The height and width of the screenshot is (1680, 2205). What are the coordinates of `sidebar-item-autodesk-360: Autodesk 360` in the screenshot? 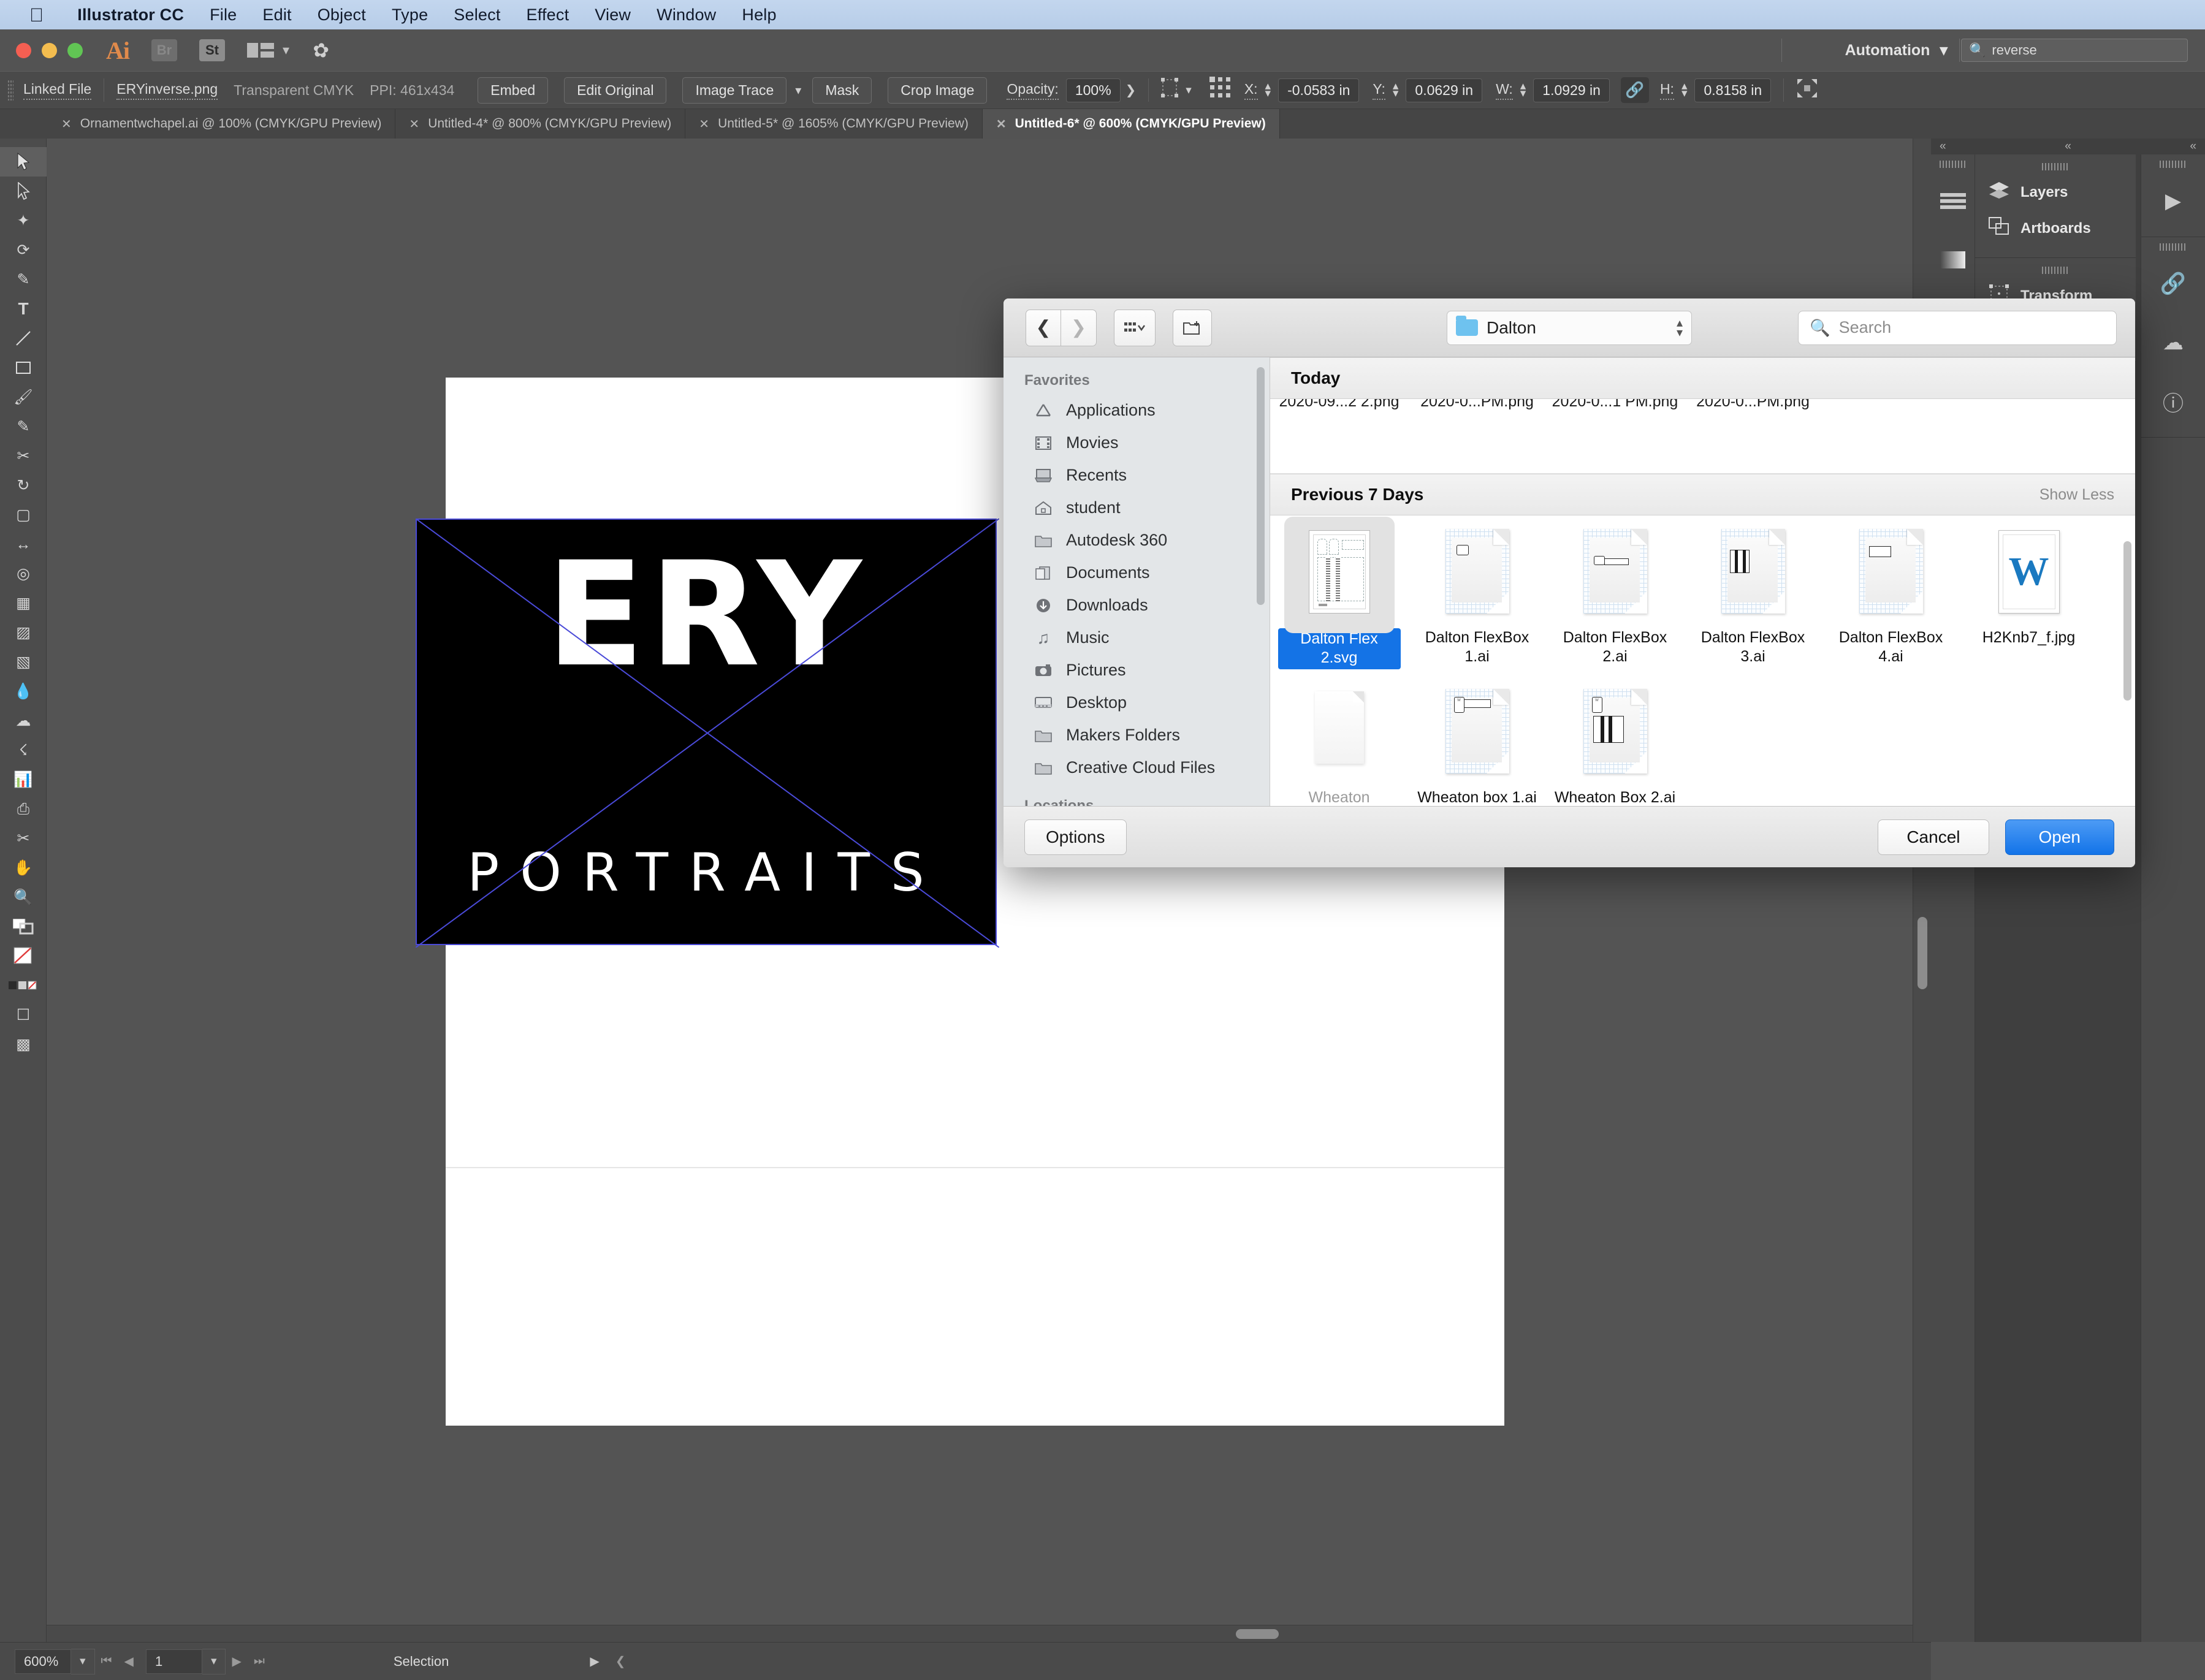 It's located at (1136, 540).